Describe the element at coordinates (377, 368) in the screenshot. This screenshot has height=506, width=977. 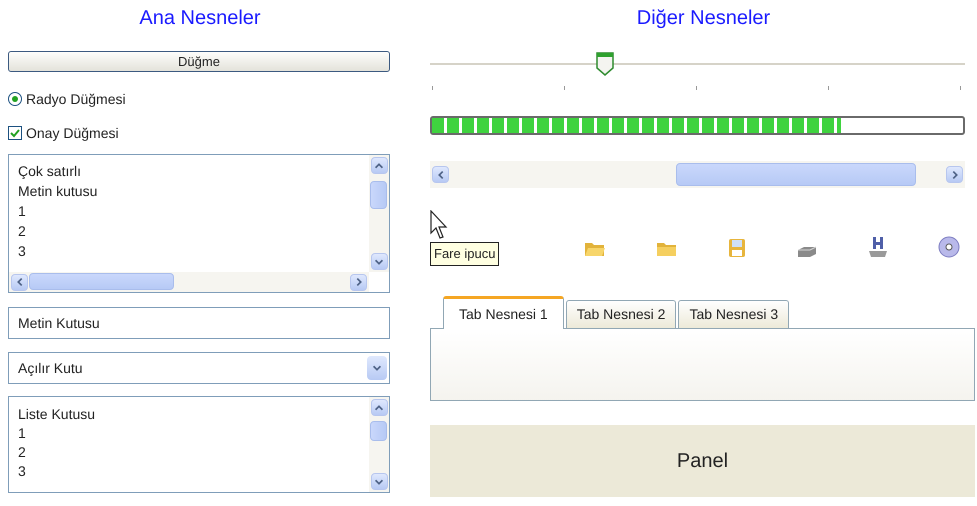
I see `dropdown-button` at that location.